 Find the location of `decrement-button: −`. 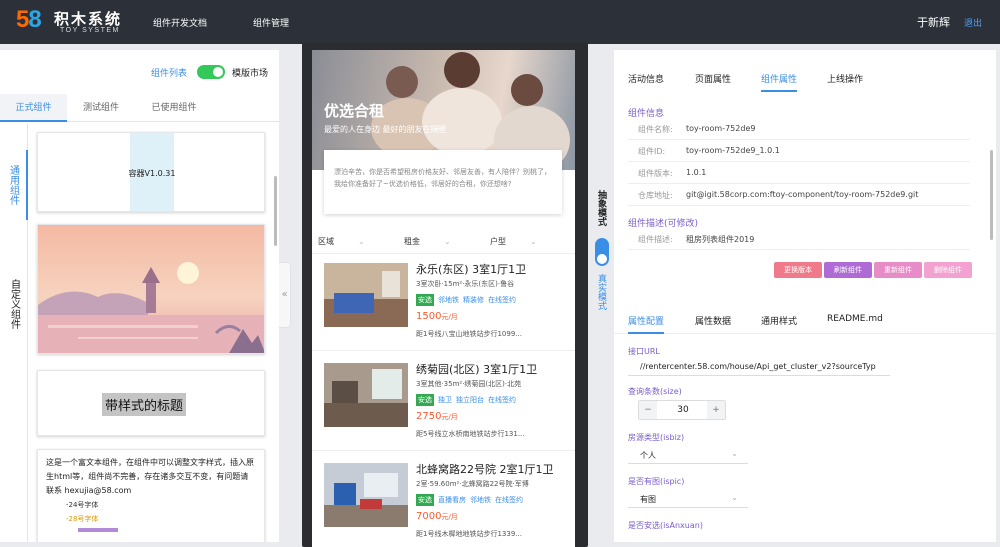

decrement-button: − is located at coordinates (648, 410).